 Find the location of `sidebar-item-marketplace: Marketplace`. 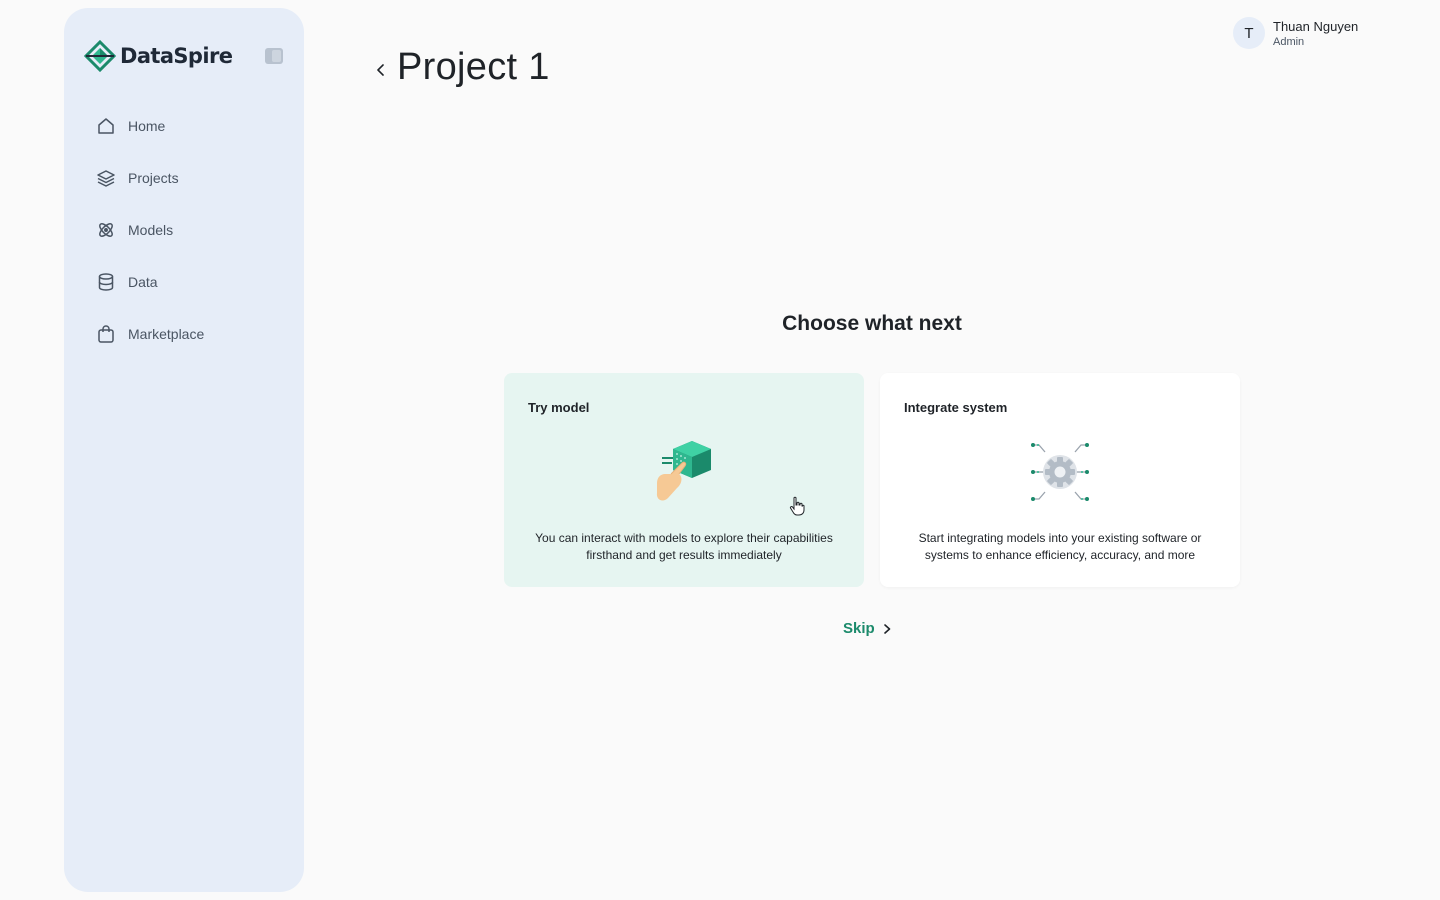

sidebar-item-marketplace: Marketplace is located at coordinates (184, 334).